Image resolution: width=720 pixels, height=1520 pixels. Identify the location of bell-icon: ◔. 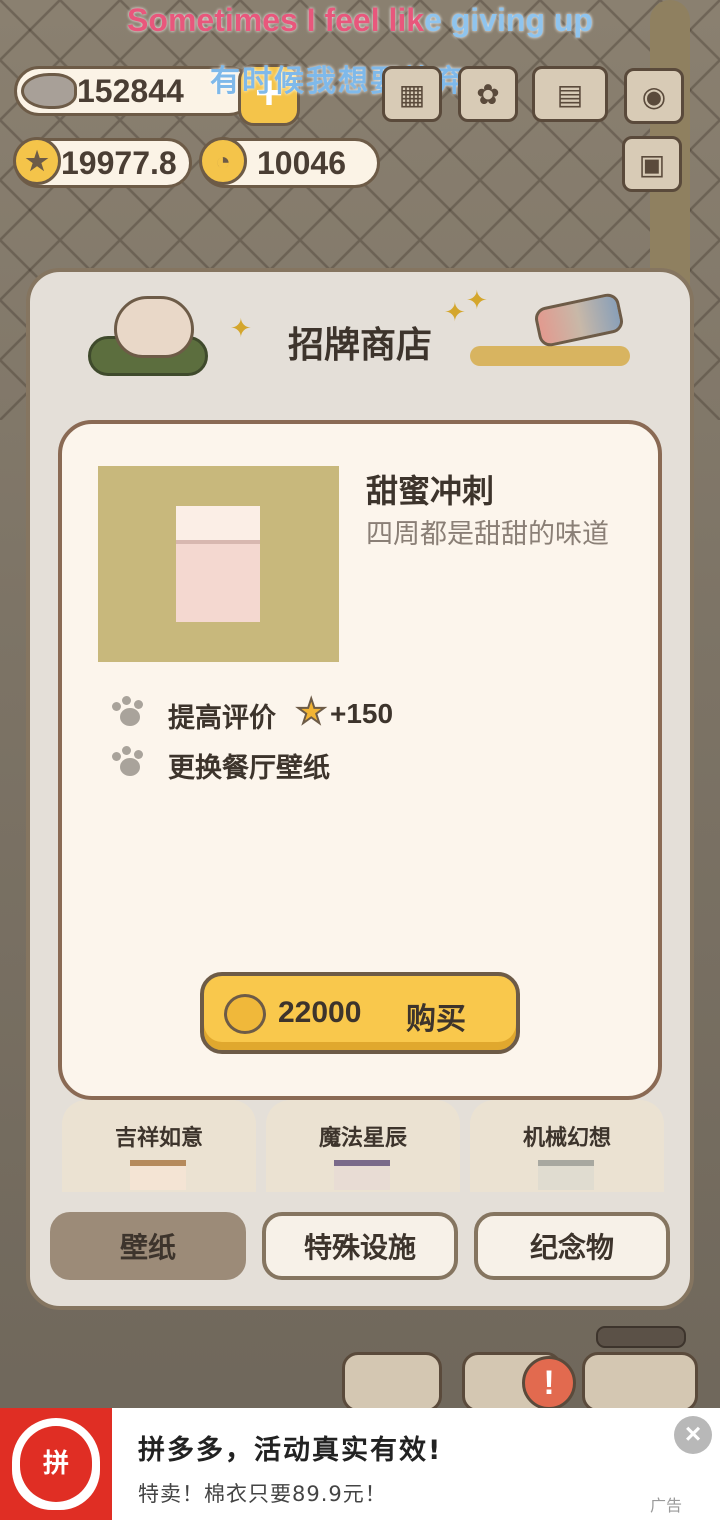
(223, 161).